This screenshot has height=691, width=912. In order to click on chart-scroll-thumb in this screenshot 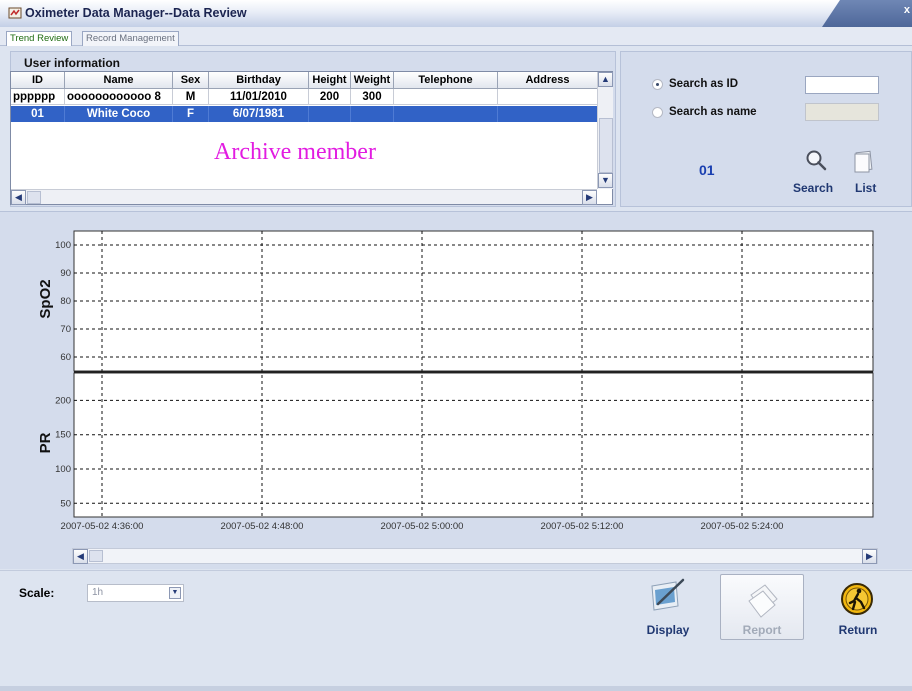, I will do `click(96, 556)`.